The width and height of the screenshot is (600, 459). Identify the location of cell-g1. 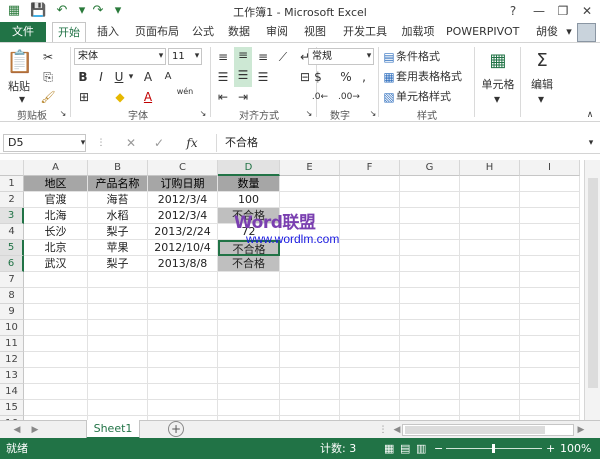
(430, 184).